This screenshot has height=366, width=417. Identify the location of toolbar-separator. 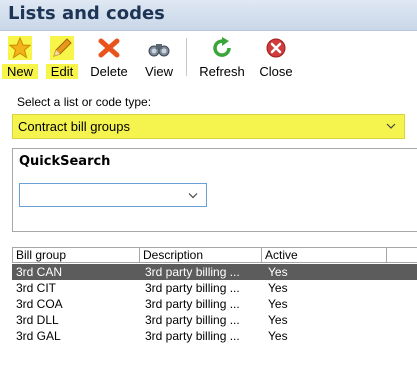
(186, 57).